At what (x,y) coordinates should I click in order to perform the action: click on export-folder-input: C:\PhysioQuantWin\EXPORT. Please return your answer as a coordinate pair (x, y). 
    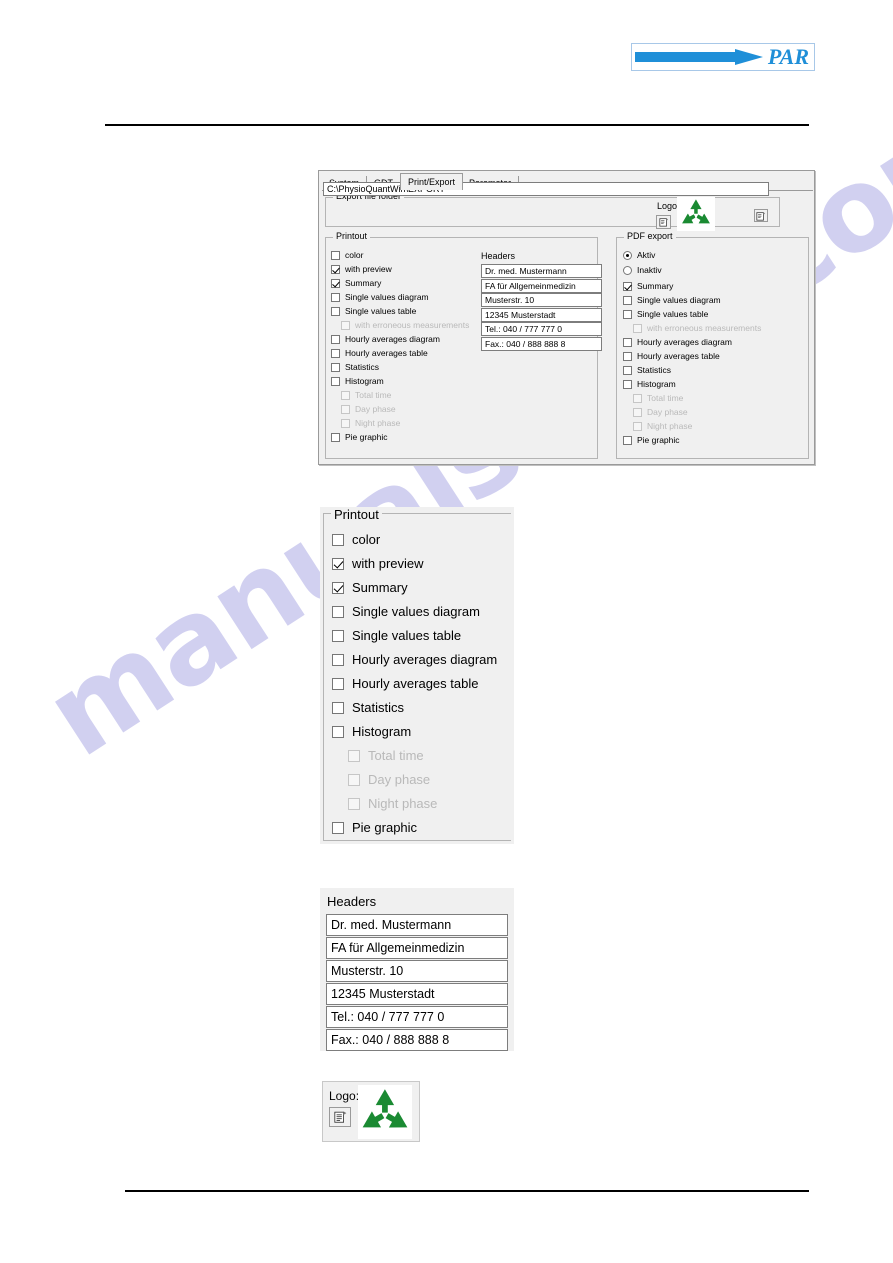
    Looking at the image, I should click on (546, 189).